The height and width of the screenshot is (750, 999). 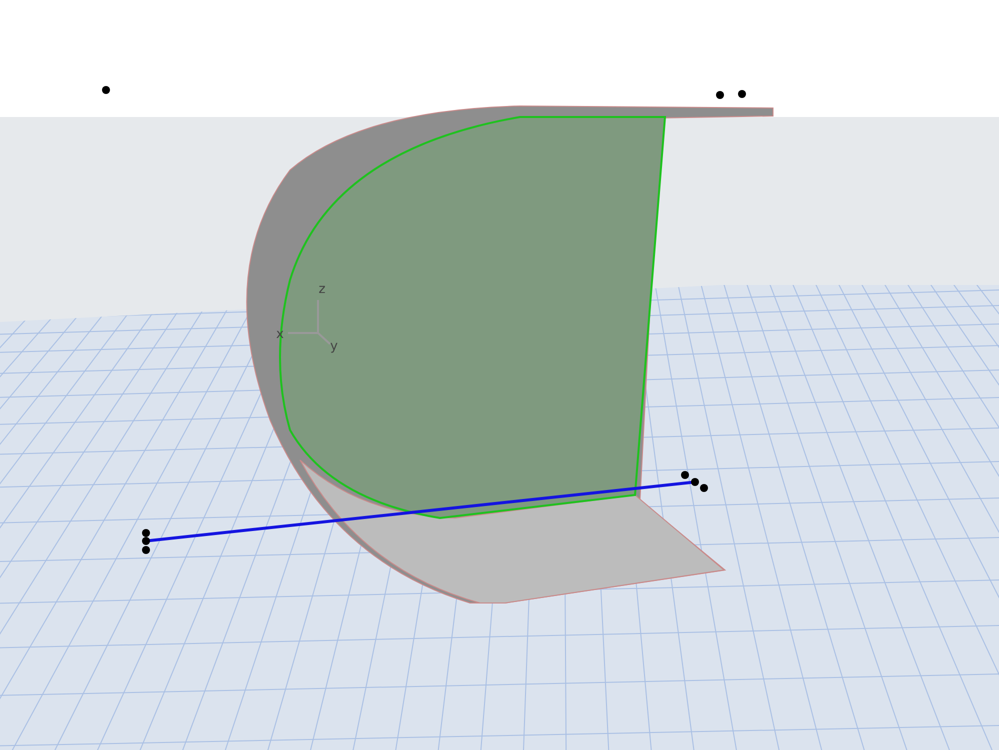 I want to click on axis-label: z, so click(x=322, y=289).